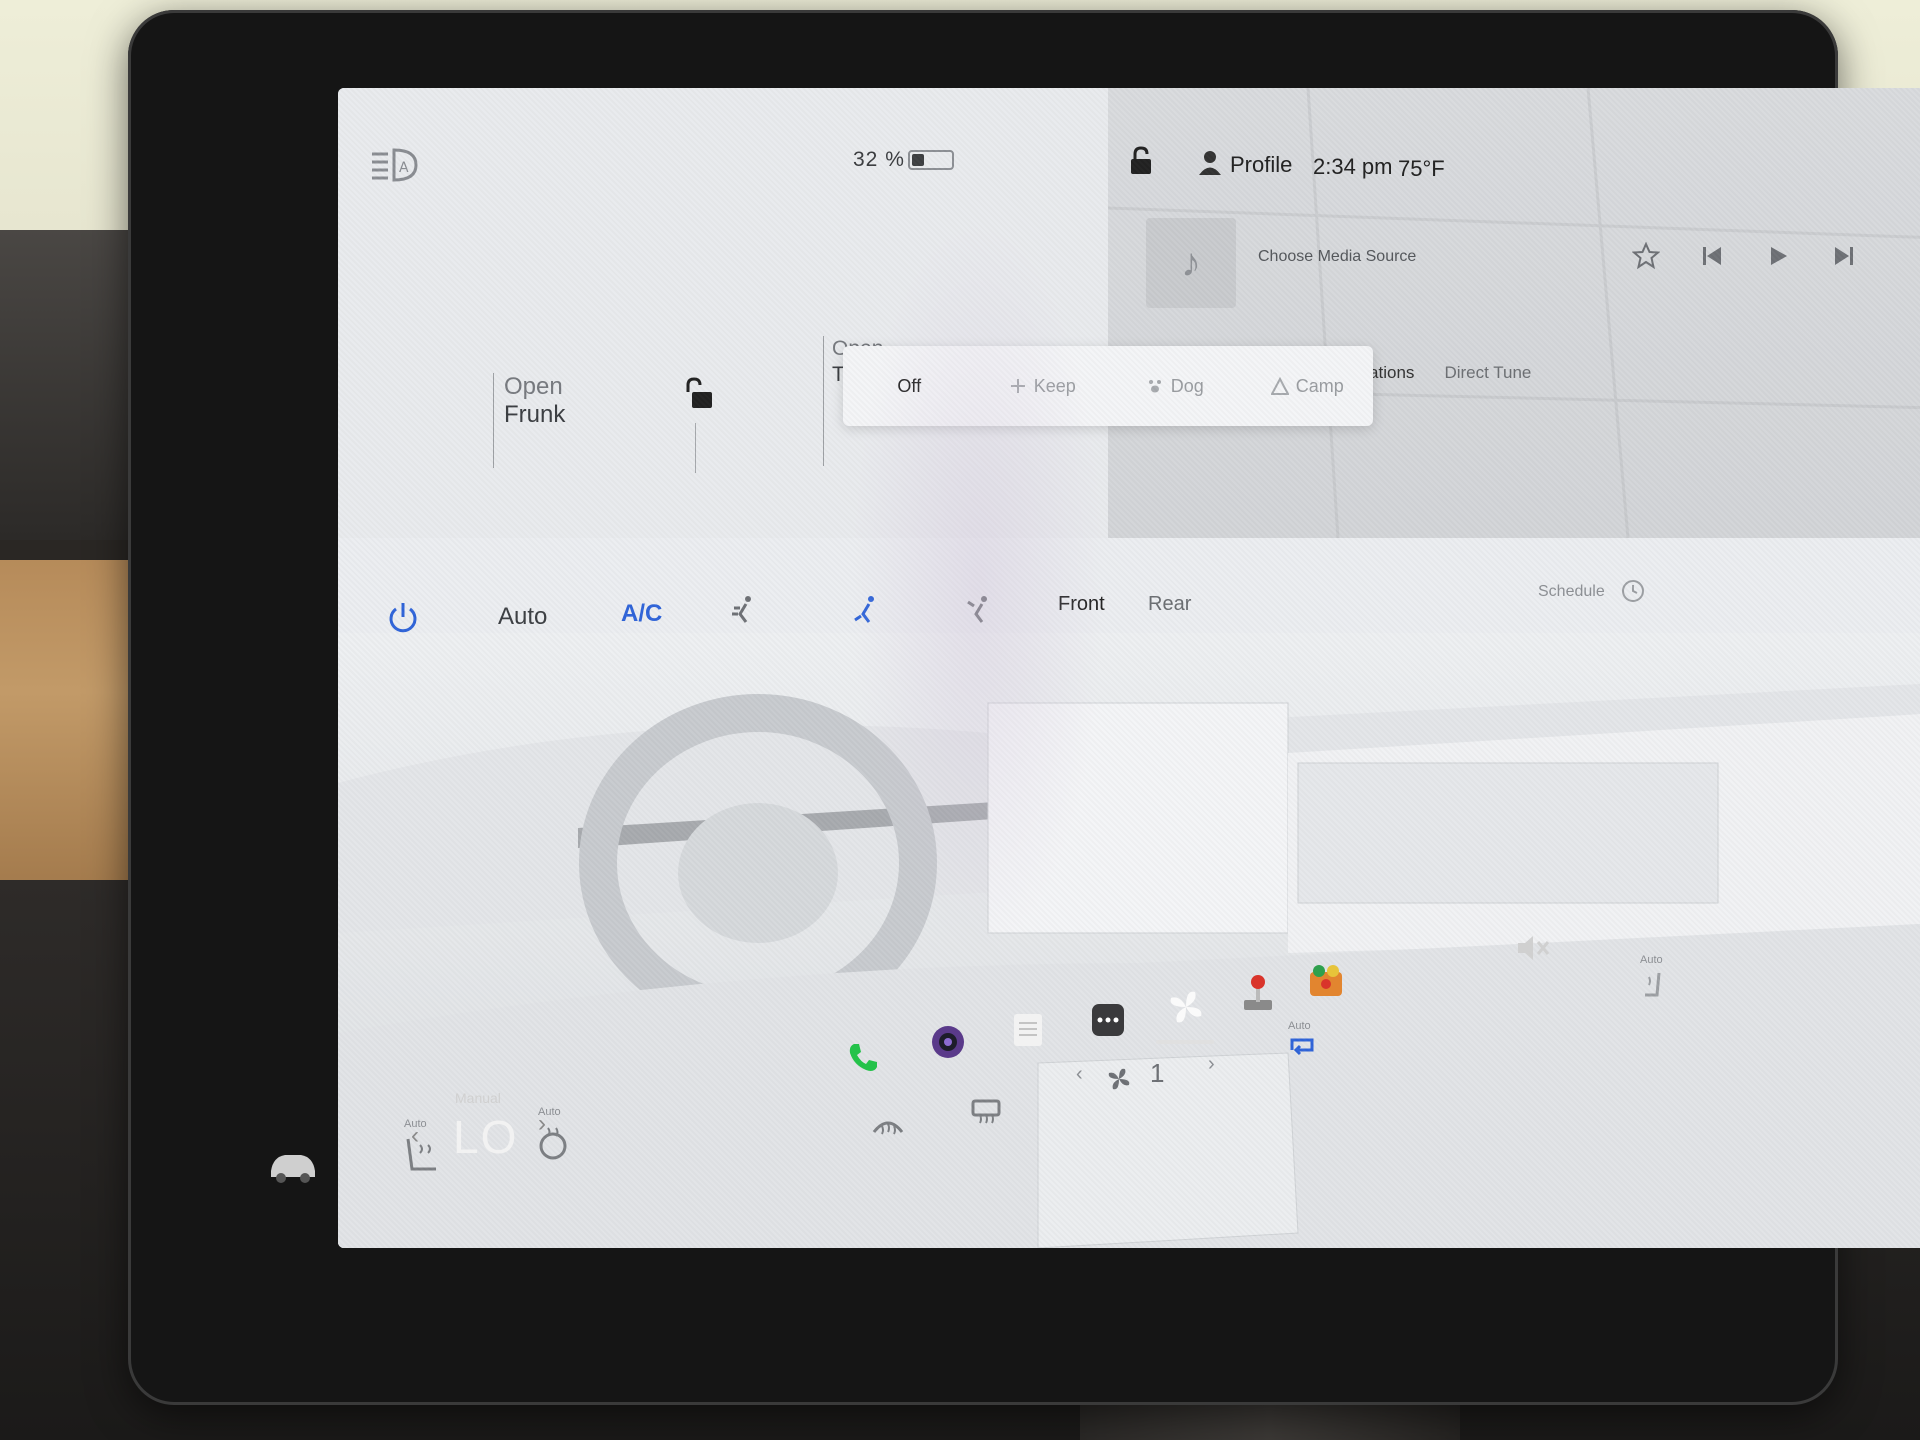 This screenshot has width=1920, height=1440. Describe the element at coordinates (918, 160) in the screenshot. I see `battery-level-fill` at that location.